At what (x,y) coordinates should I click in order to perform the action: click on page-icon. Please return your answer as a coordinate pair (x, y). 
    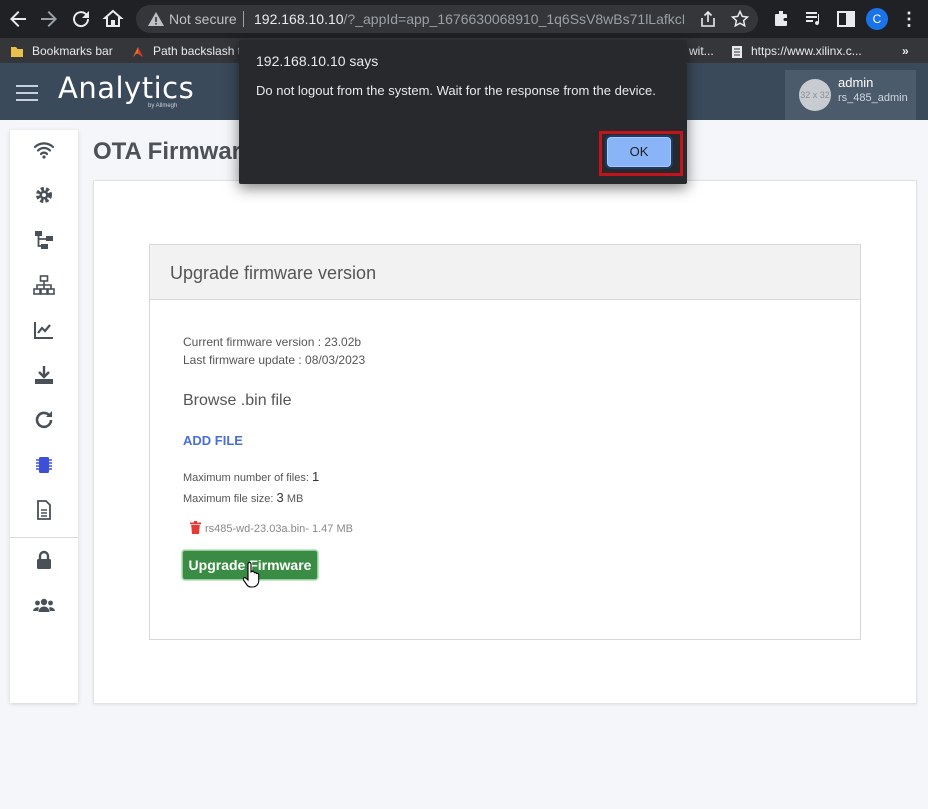
    Looking at the image, I should click on (737, 51).